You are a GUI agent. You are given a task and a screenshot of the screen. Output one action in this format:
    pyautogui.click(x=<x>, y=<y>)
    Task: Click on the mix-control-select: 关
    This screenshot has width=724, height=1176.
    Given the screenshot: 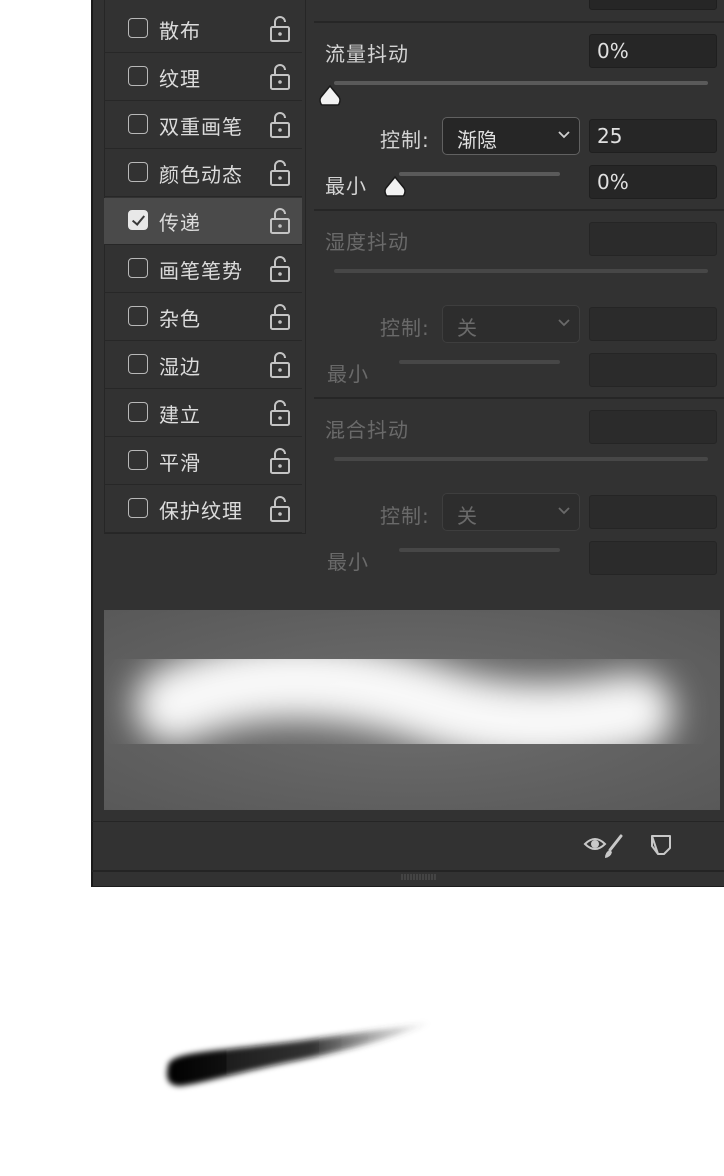 What is the action you would take?
    pyautogui.click(x=511, y=512)
    